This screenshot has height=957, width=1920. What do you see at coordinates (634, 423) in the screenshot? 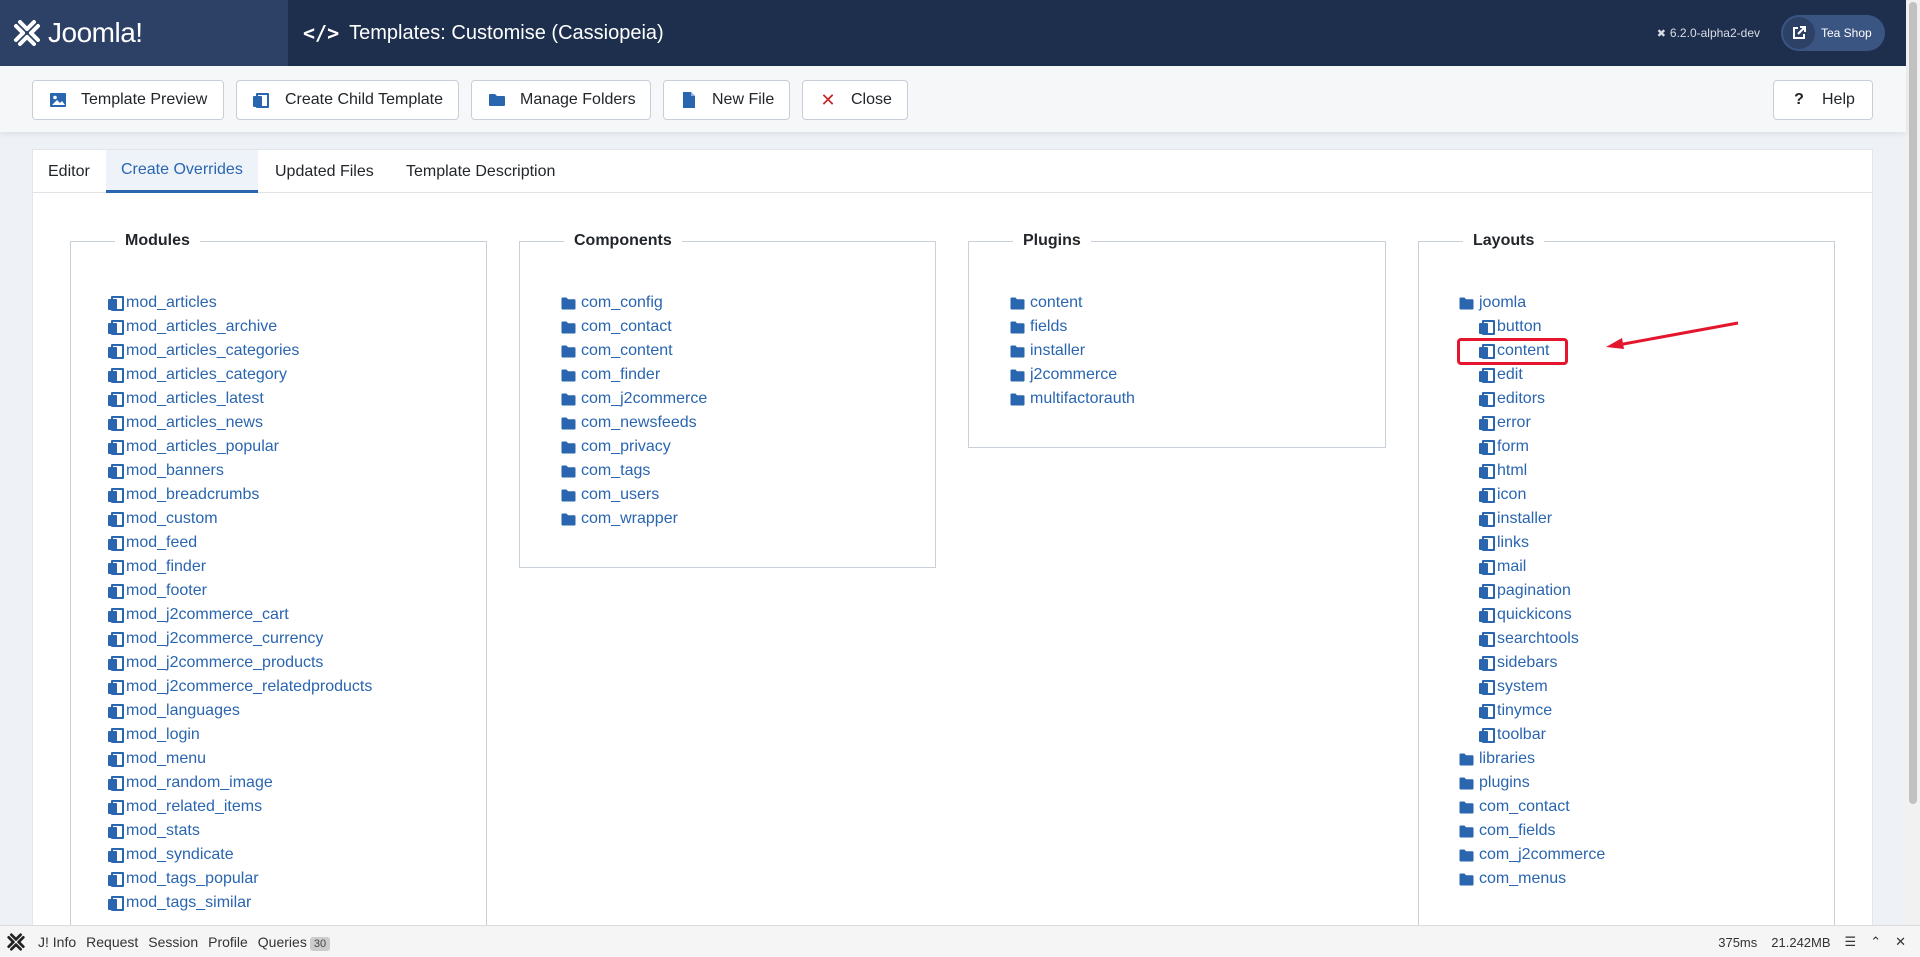
I see `component-item: com_newsfeeds` at bounding box center [634, 423].